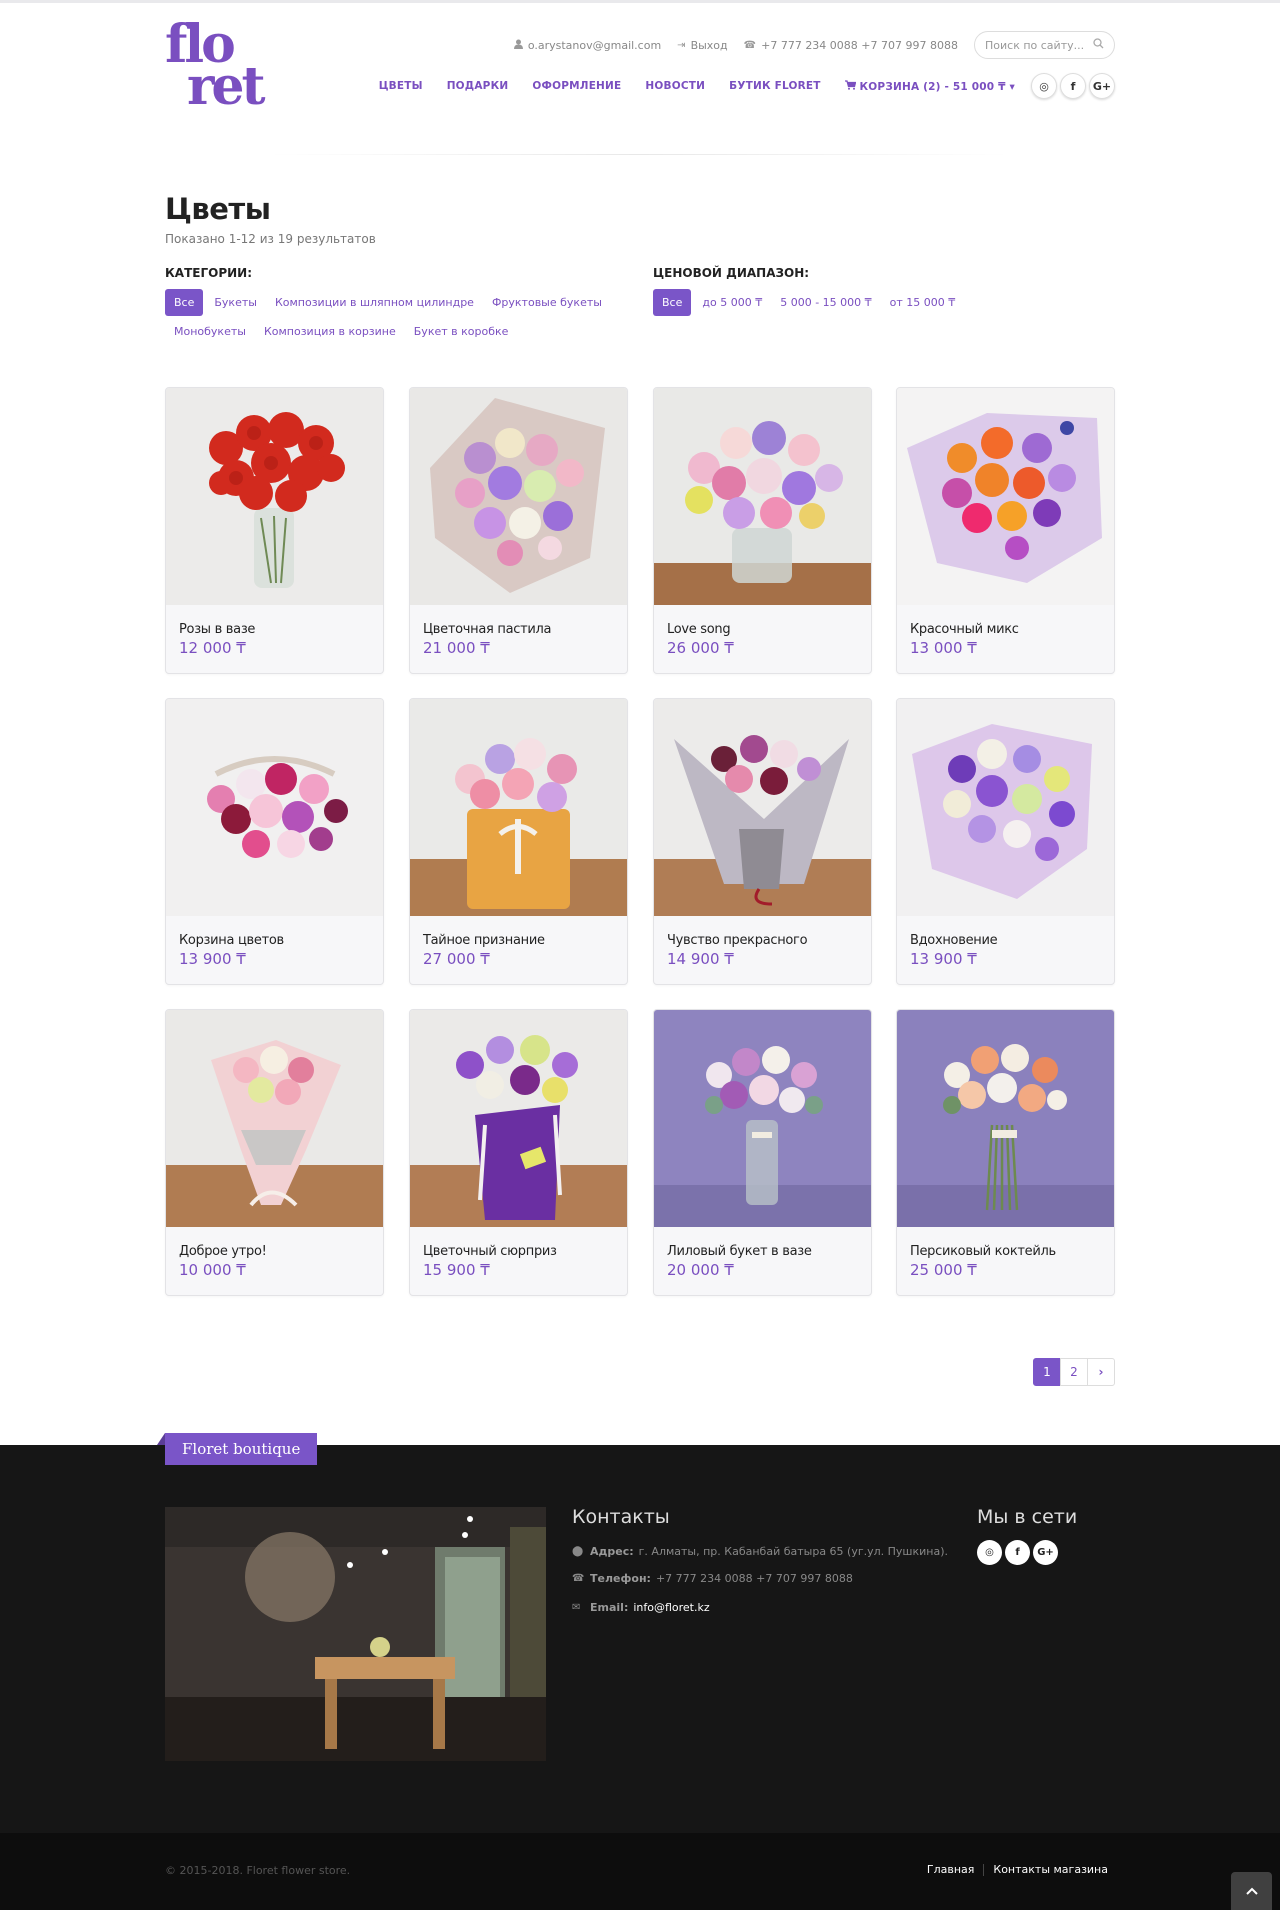 This screenshot has height=1910, width=1280. I want to click on category-all: Все, so click(184, 302).